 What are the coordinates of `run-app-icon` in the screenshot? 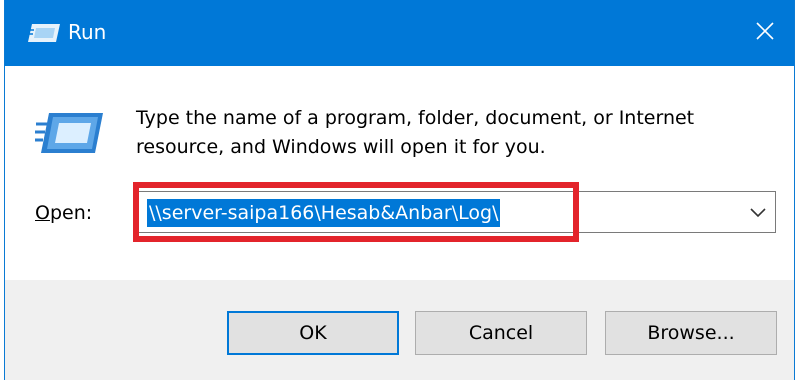 It's located at (70, 133).